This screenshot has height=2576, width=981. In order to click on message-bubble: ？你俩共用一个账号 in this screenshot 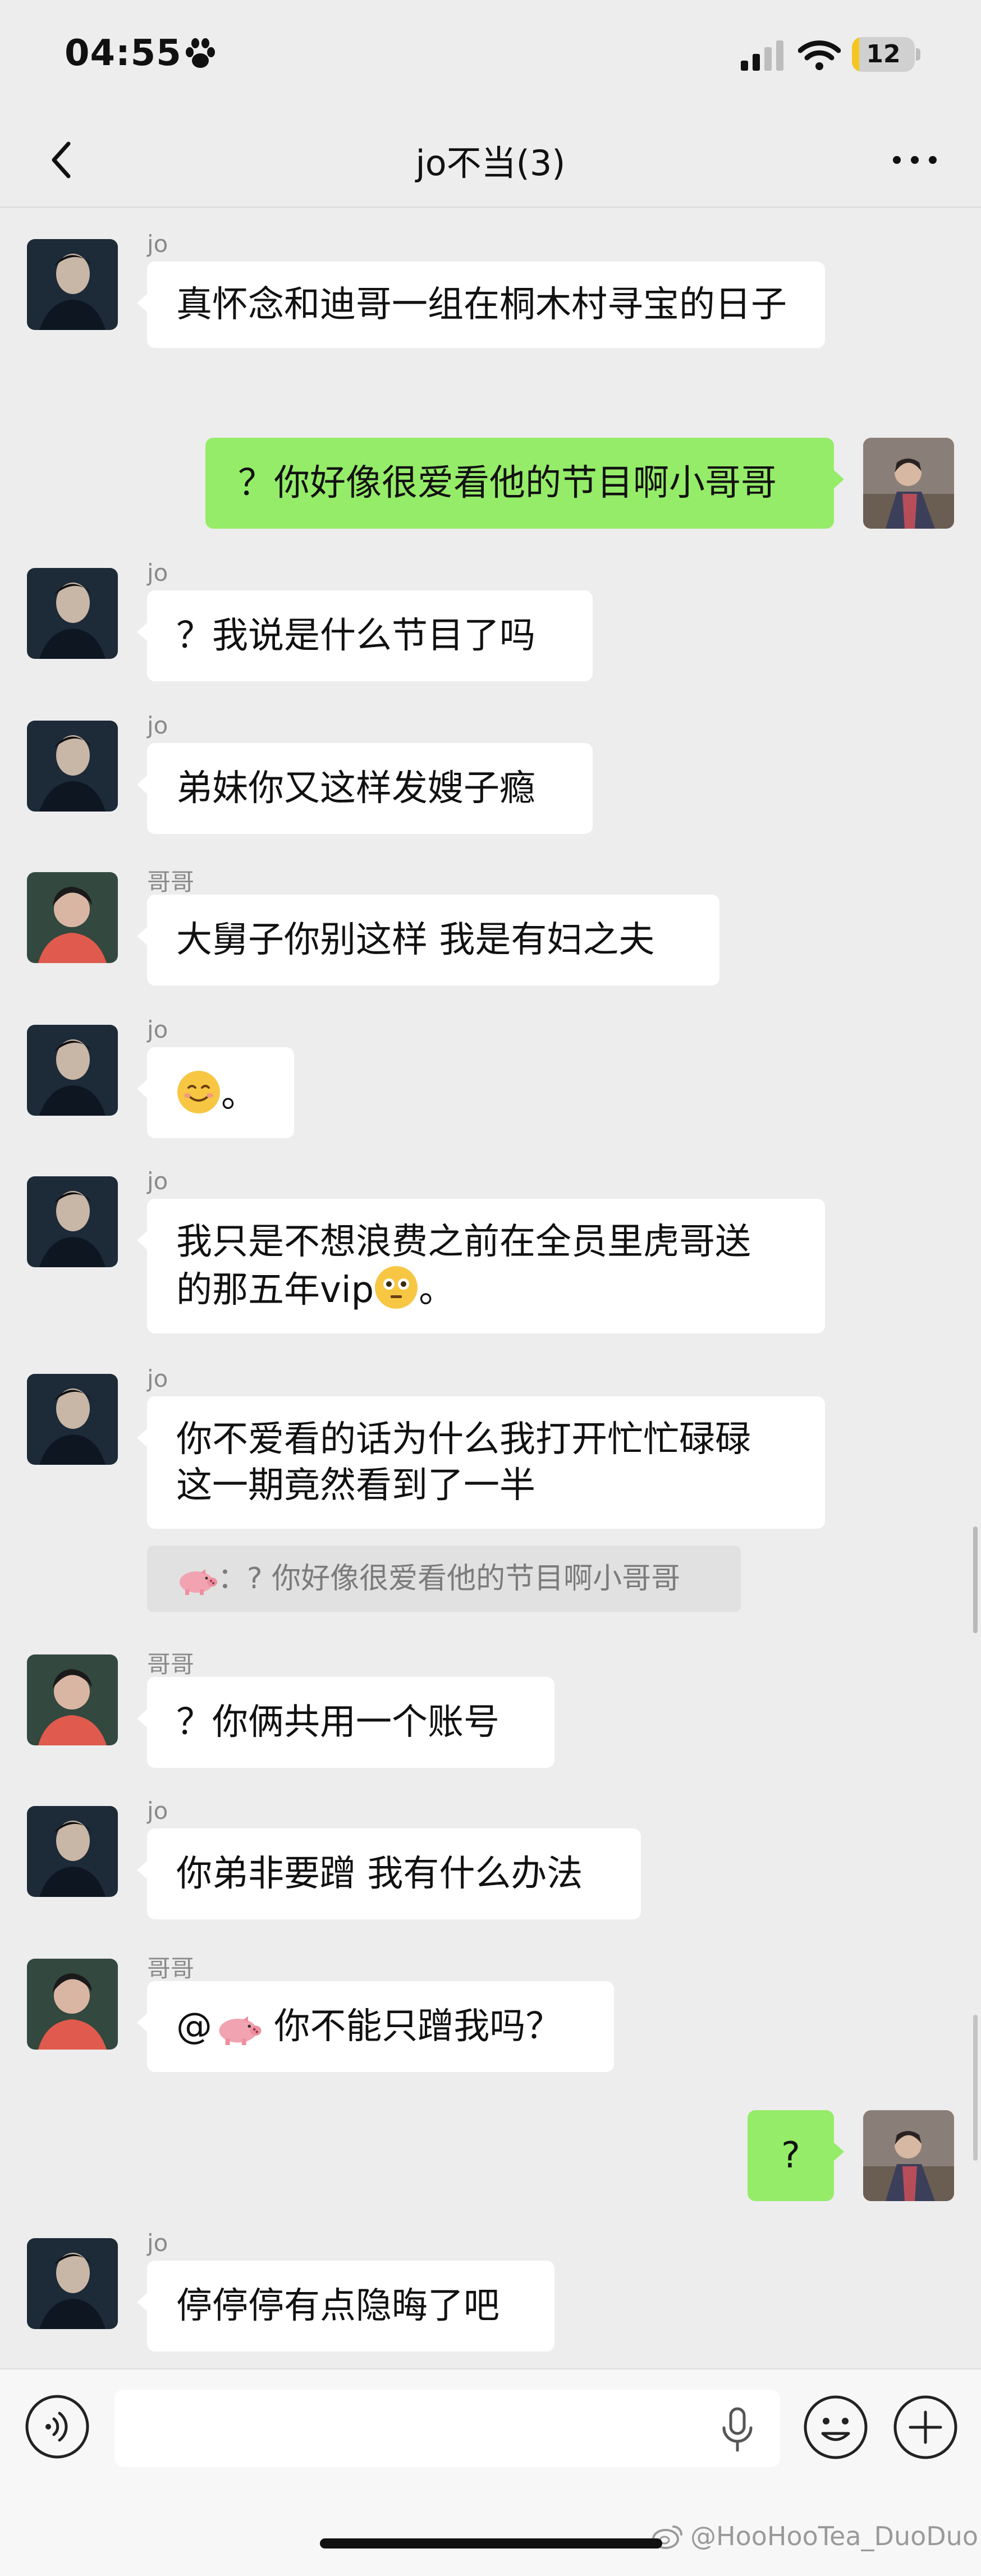, I will do `click(345, 1722)`.